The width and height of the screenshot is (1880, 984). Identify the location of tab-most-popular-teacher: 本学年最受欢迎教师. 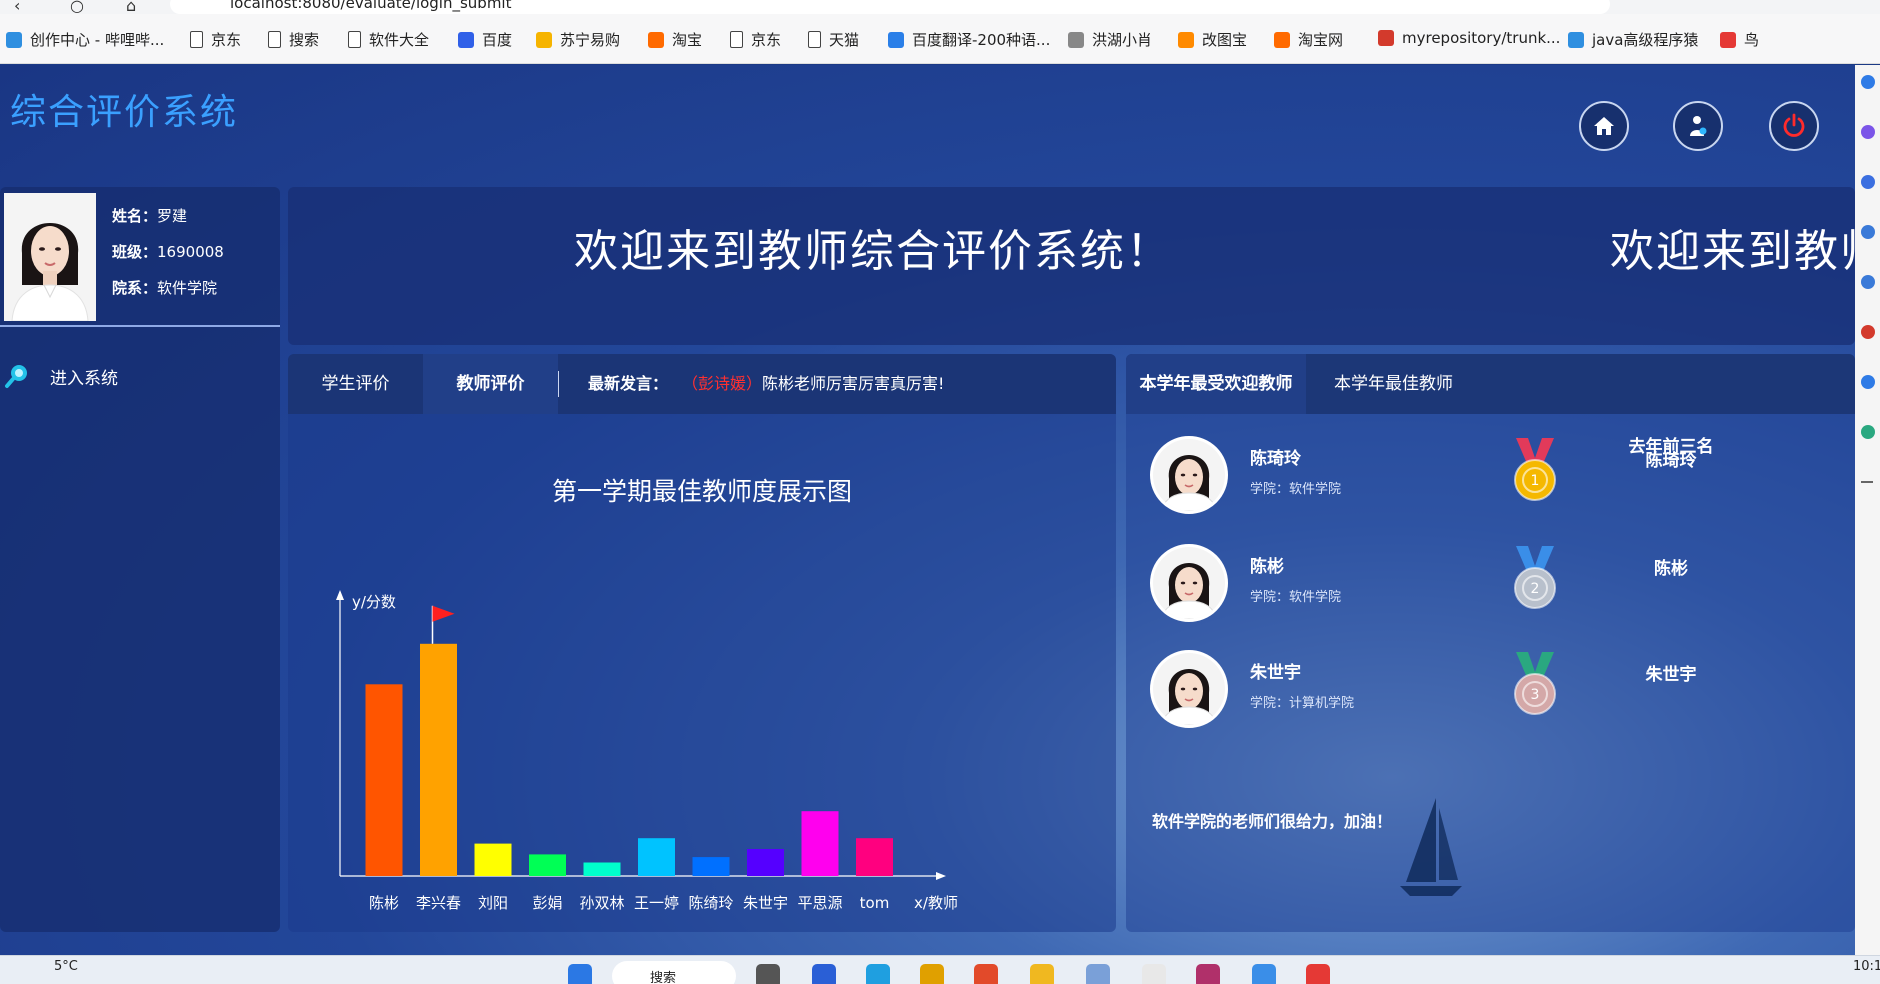
(1216, 384).